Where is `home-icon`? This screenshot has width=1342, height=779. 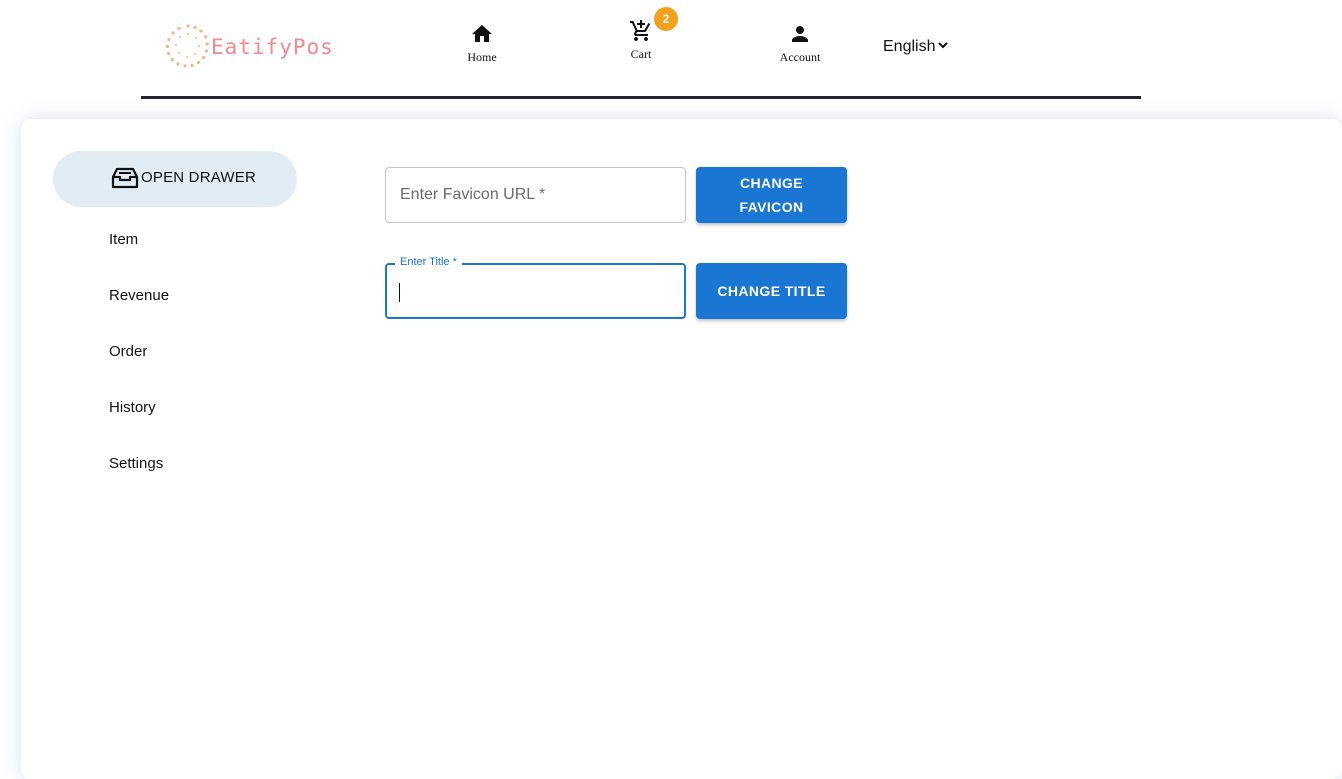
home-icon is located at coordinates (482, 33).